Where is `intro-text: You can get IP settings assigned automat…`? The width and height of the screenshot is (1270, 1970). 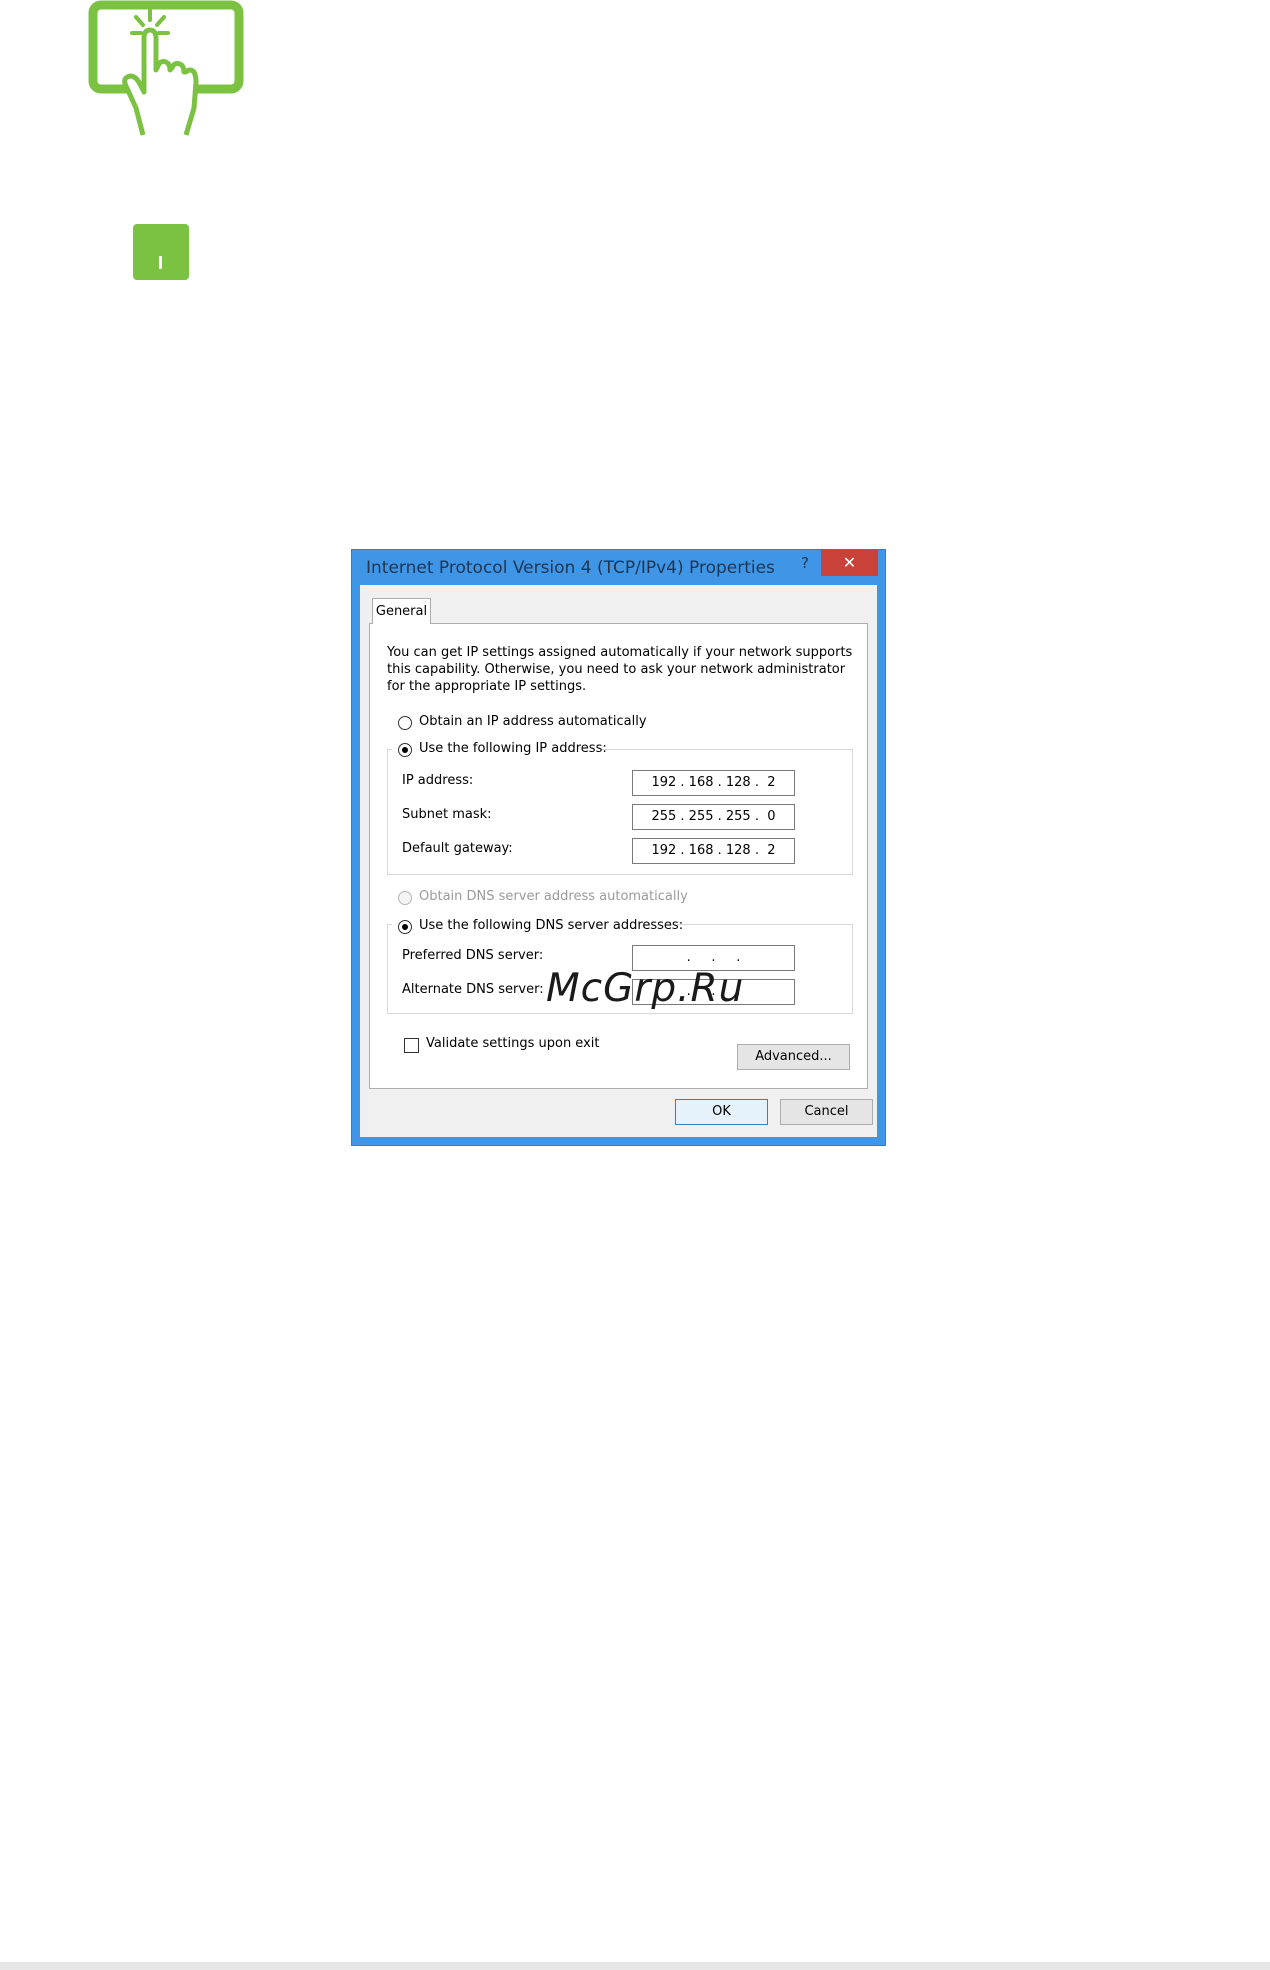 intro-text: You can get IP settings assigned automat… is located at coordinates (620, 669).